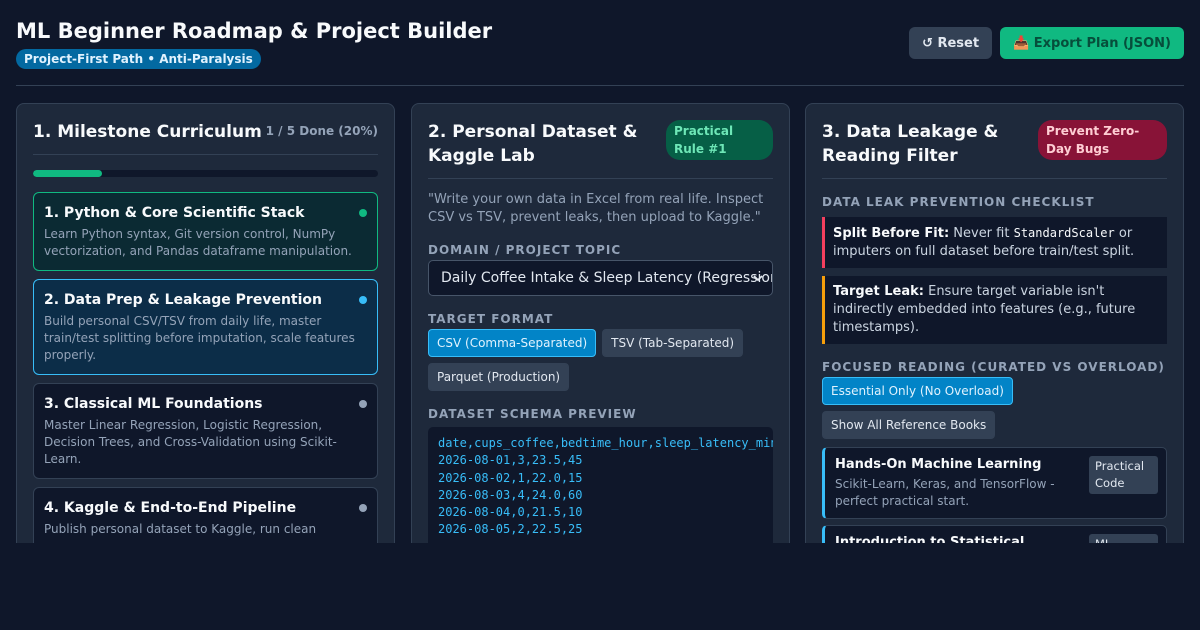  I want to click on zero-day-badge: Prevent Zero-Day Bugs, so click(1102, 140).